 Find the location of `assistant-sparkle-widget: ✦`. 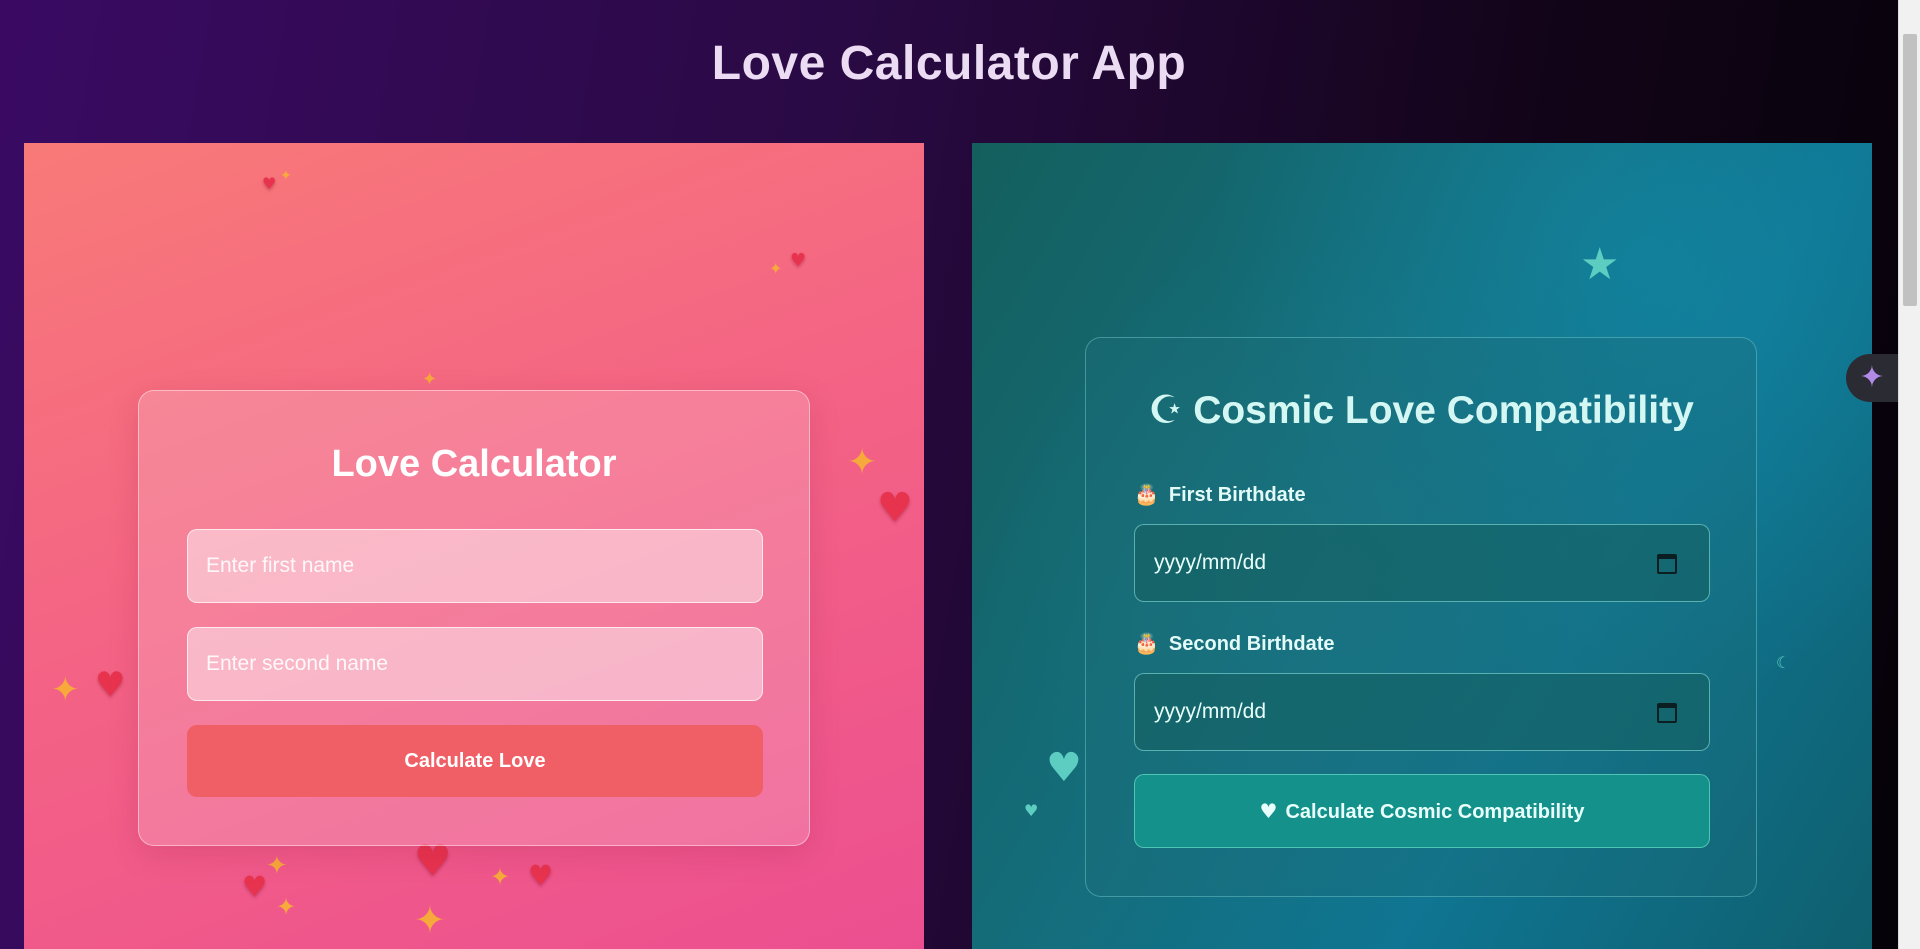

assistant-sparkle-widget: ✦ is located at coordinates (1872, 378).